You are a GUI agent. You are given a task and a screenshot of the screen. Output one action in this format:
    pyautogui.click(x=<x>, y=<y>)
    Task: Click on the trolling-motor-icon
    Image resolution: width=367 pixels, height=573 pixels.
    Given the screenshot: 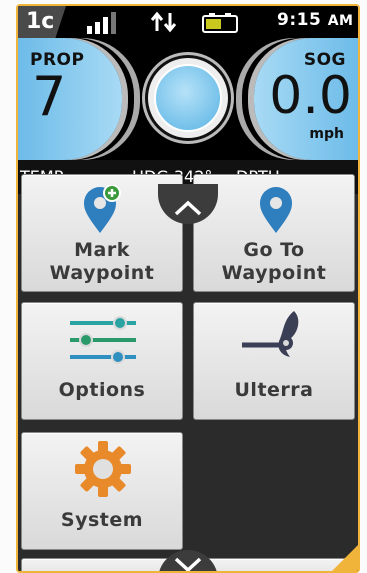 What is the action you would take?
    pyautogui.click(x=270, y=334)
    